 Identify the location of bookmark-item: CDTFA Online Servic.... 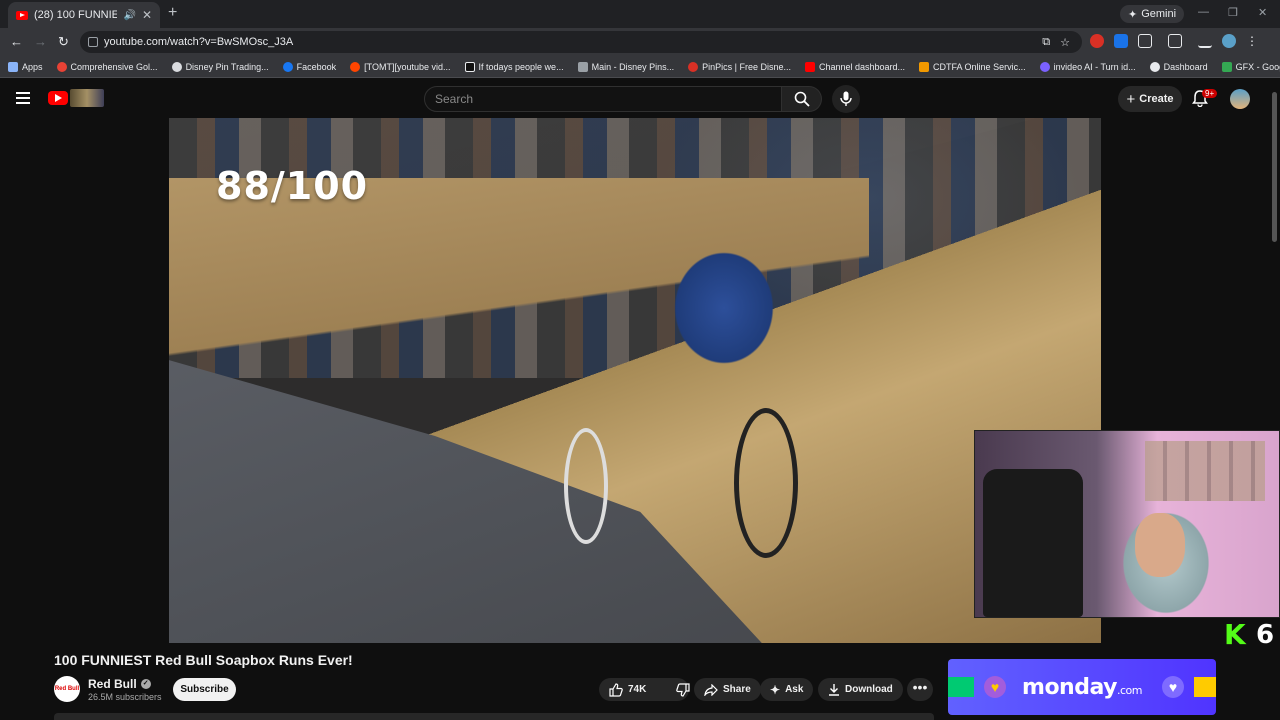
(972, 66).